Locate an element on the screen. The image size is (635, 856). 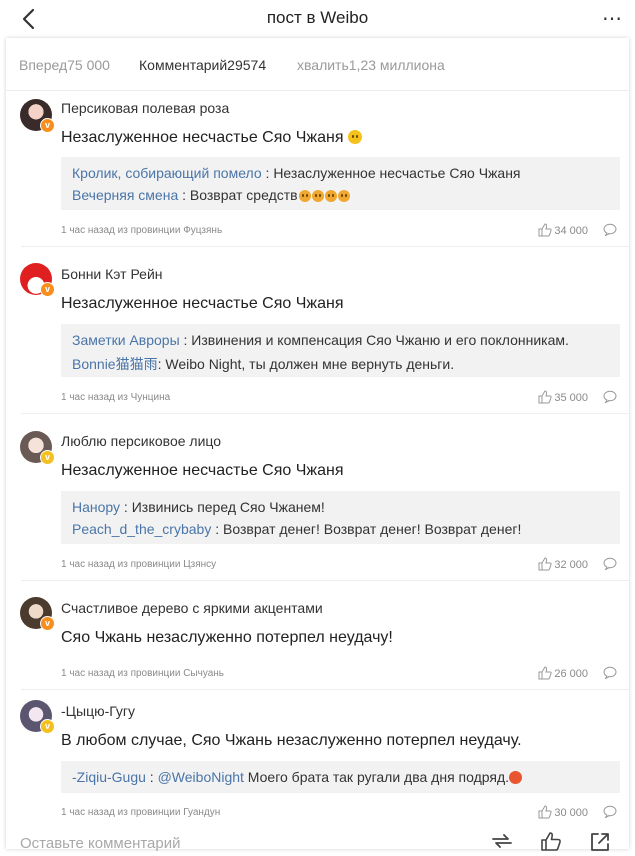
tab-likes: хвалить1,23 миллиона is located at coordinates (371, 65).